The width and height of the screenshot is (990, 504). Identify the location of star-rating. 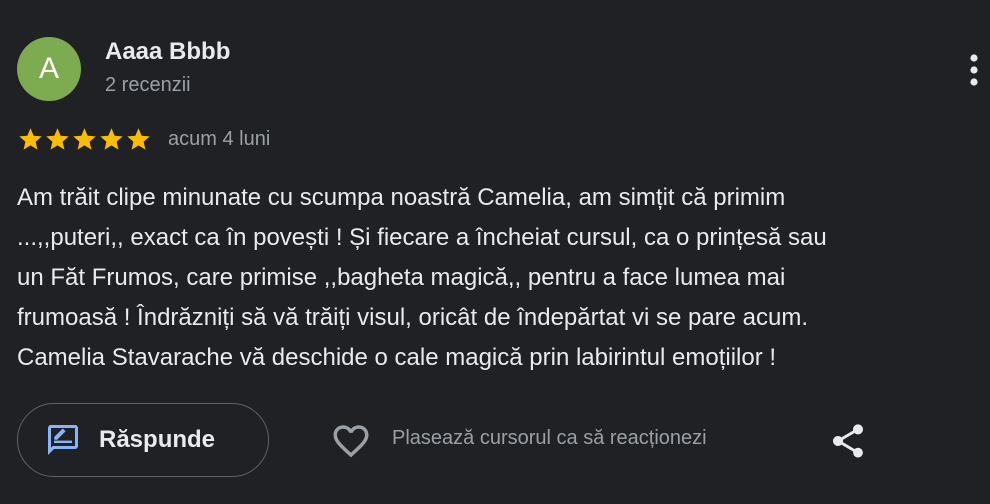
(84, 139).